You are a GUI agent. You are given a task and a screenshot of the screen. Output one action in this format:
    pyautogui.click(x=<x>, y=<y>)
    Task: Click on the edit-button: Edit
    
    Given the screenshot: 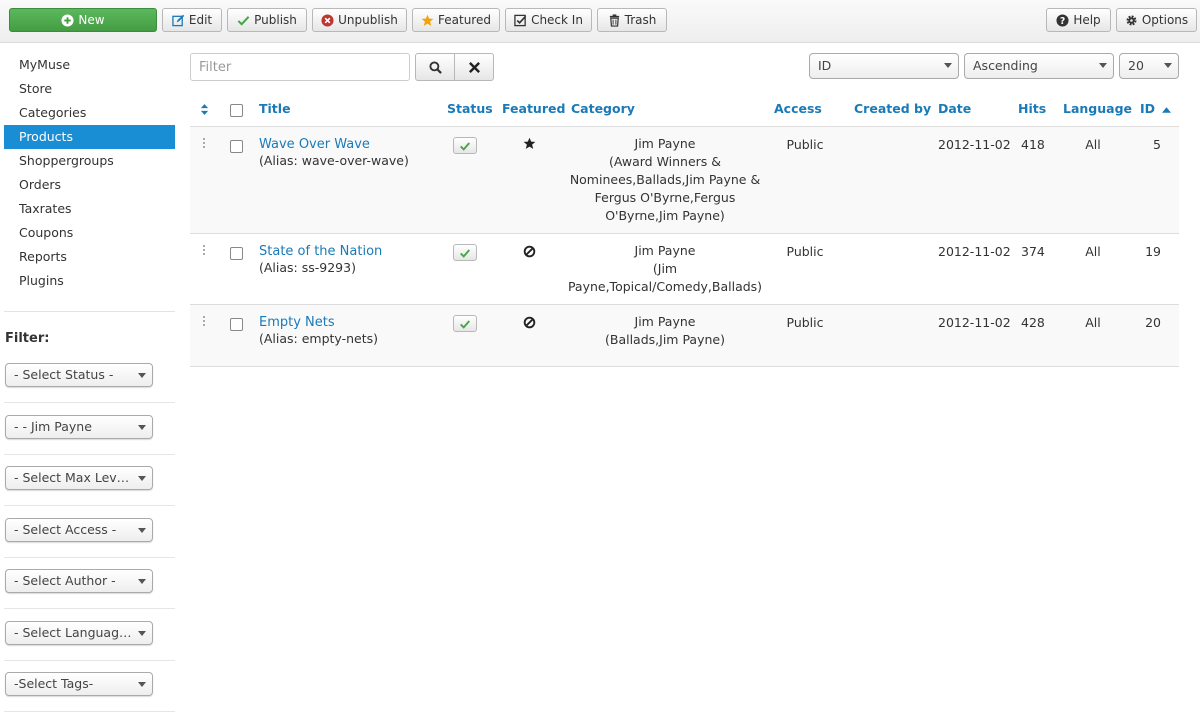 What is the action you would take?
    pyautogui.click(x=192, y=20)
    